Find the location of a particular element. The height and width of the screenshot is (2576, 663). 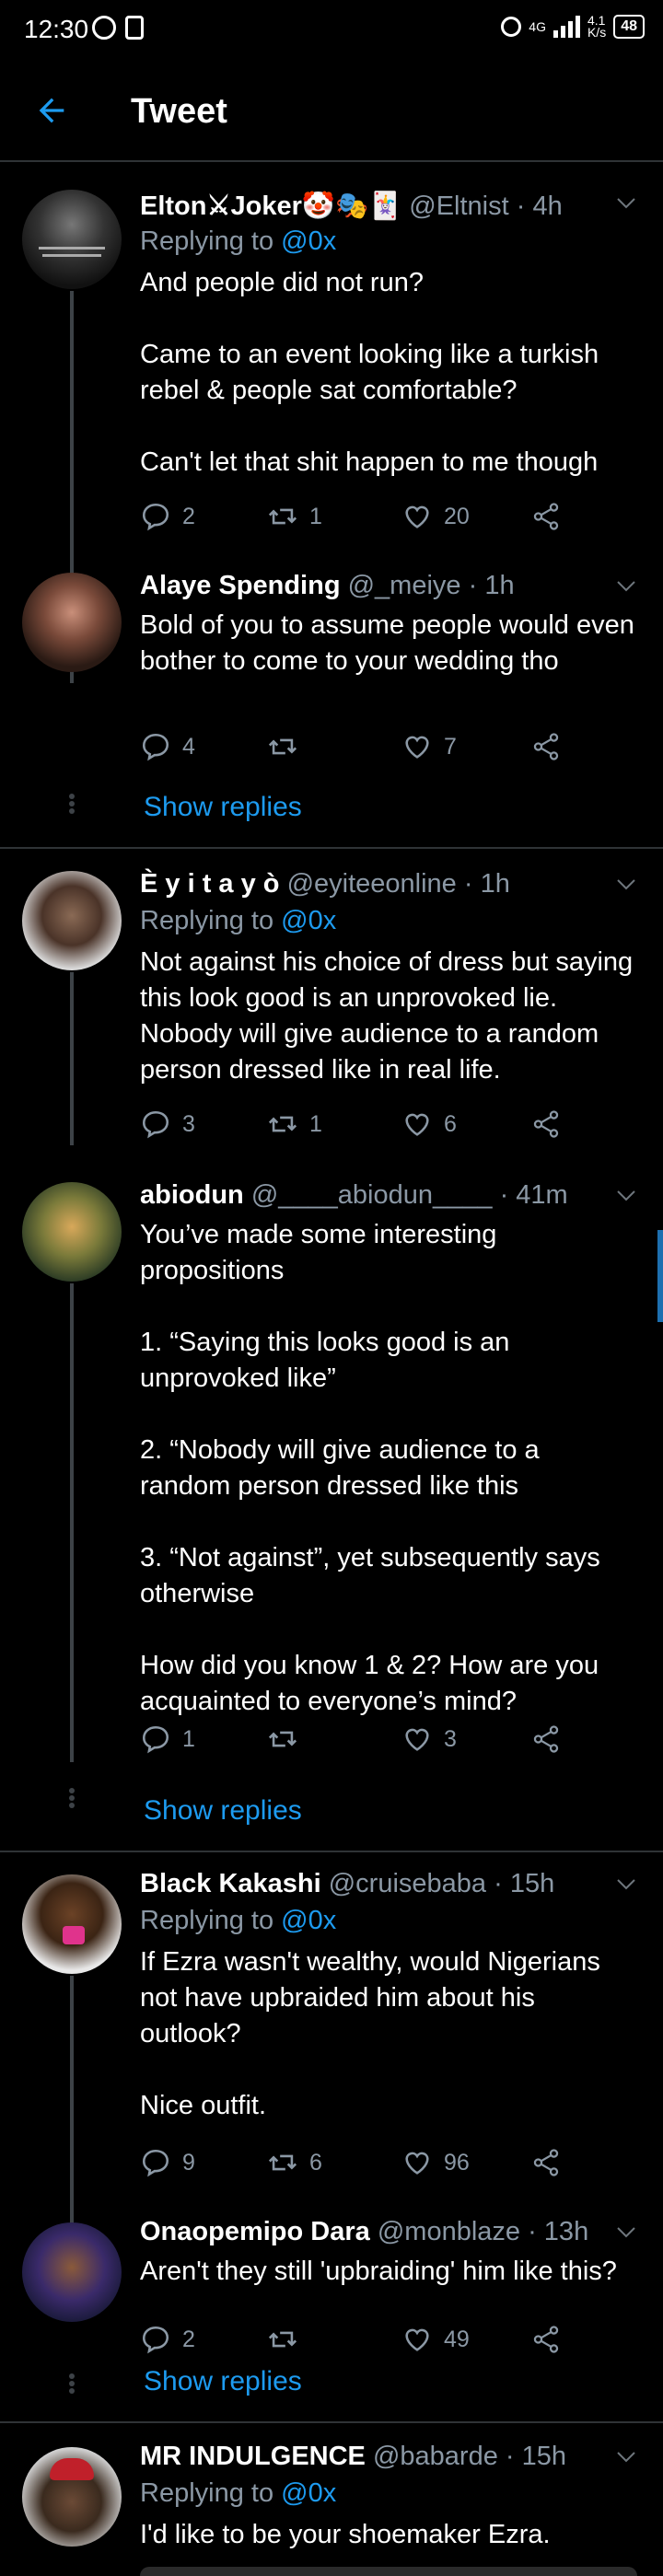

user-handle: @babarde is located at coordinates (435, 2456).